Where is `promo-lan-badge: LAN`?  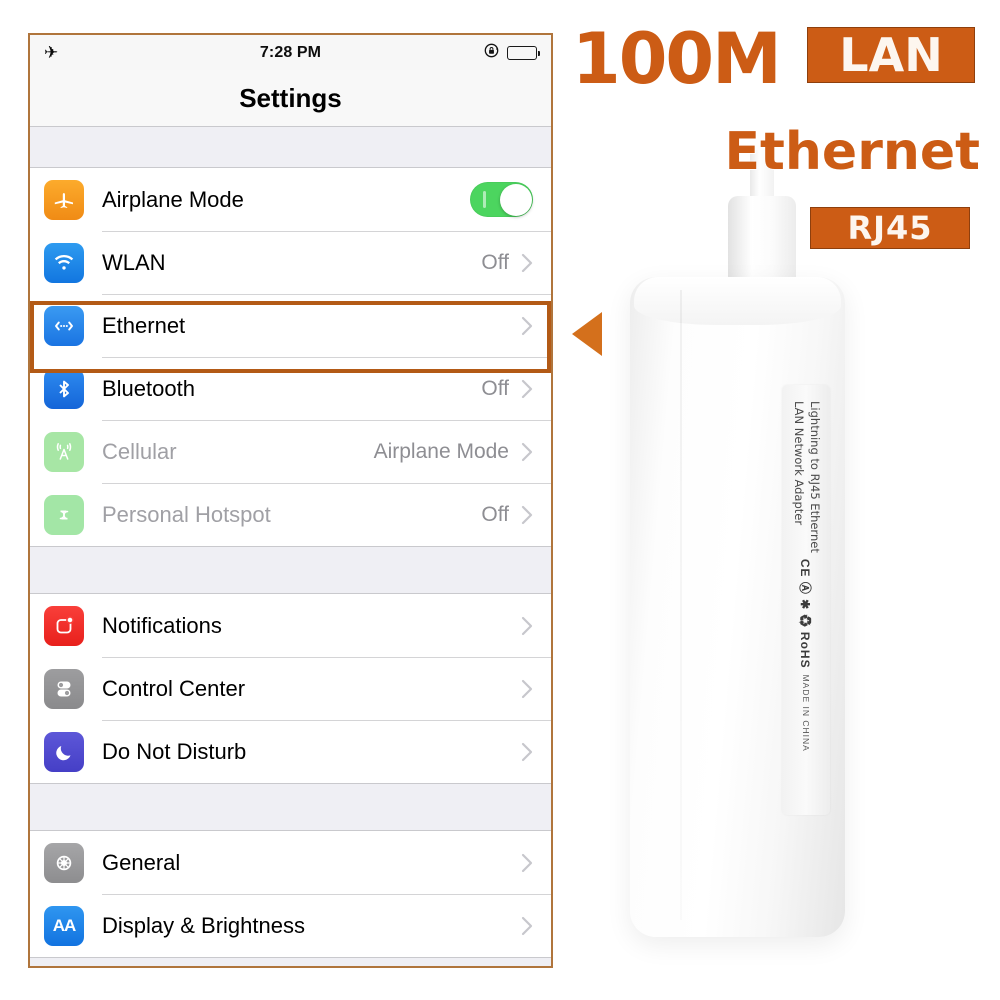 promo-lan-badge: LAN is located at coordinates (891, 55).